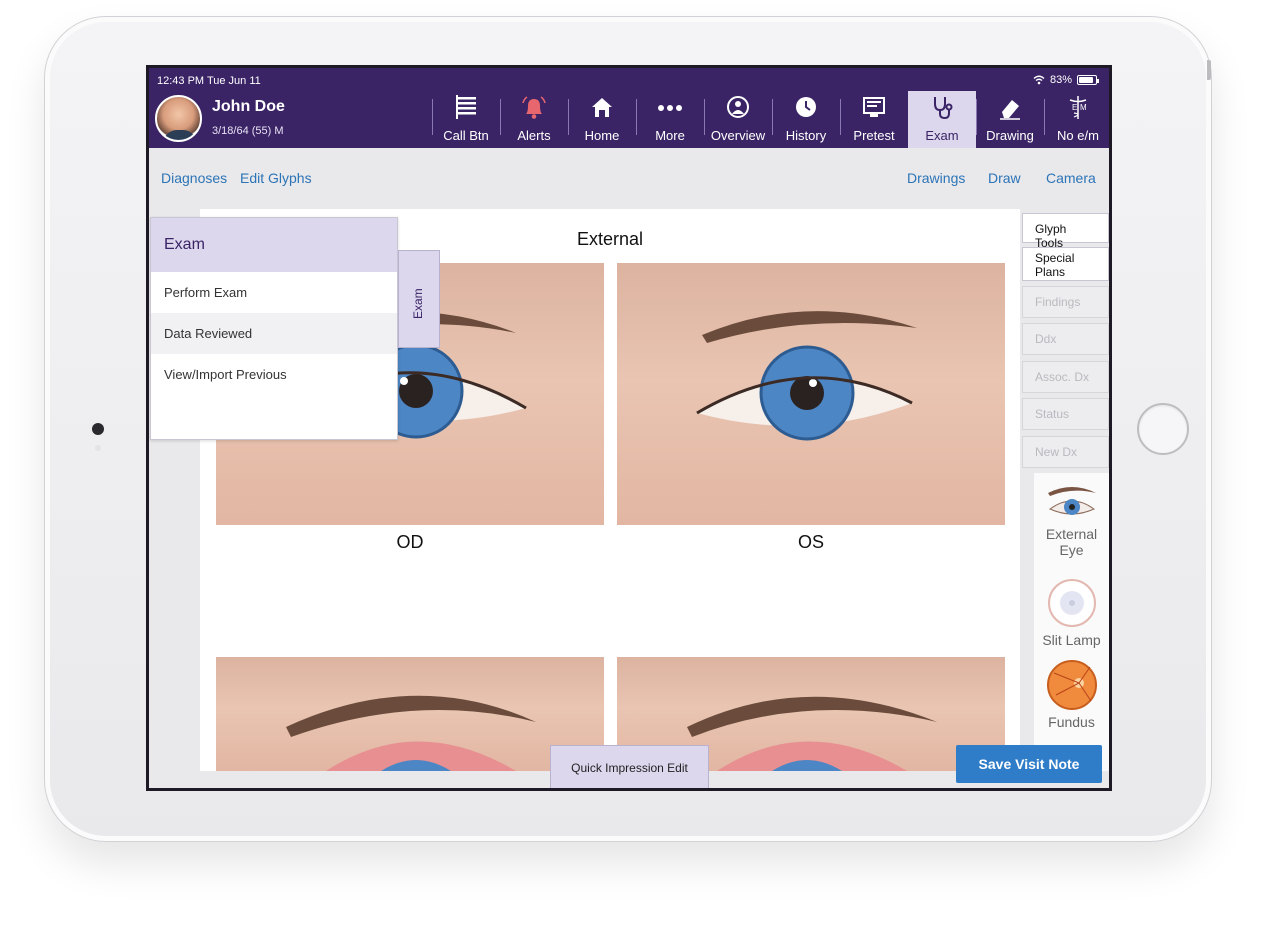 This screenshot has width=1268, height=935. I want to click on glyph-slit-lamp: Slit Lamp, so click(1071, 615).